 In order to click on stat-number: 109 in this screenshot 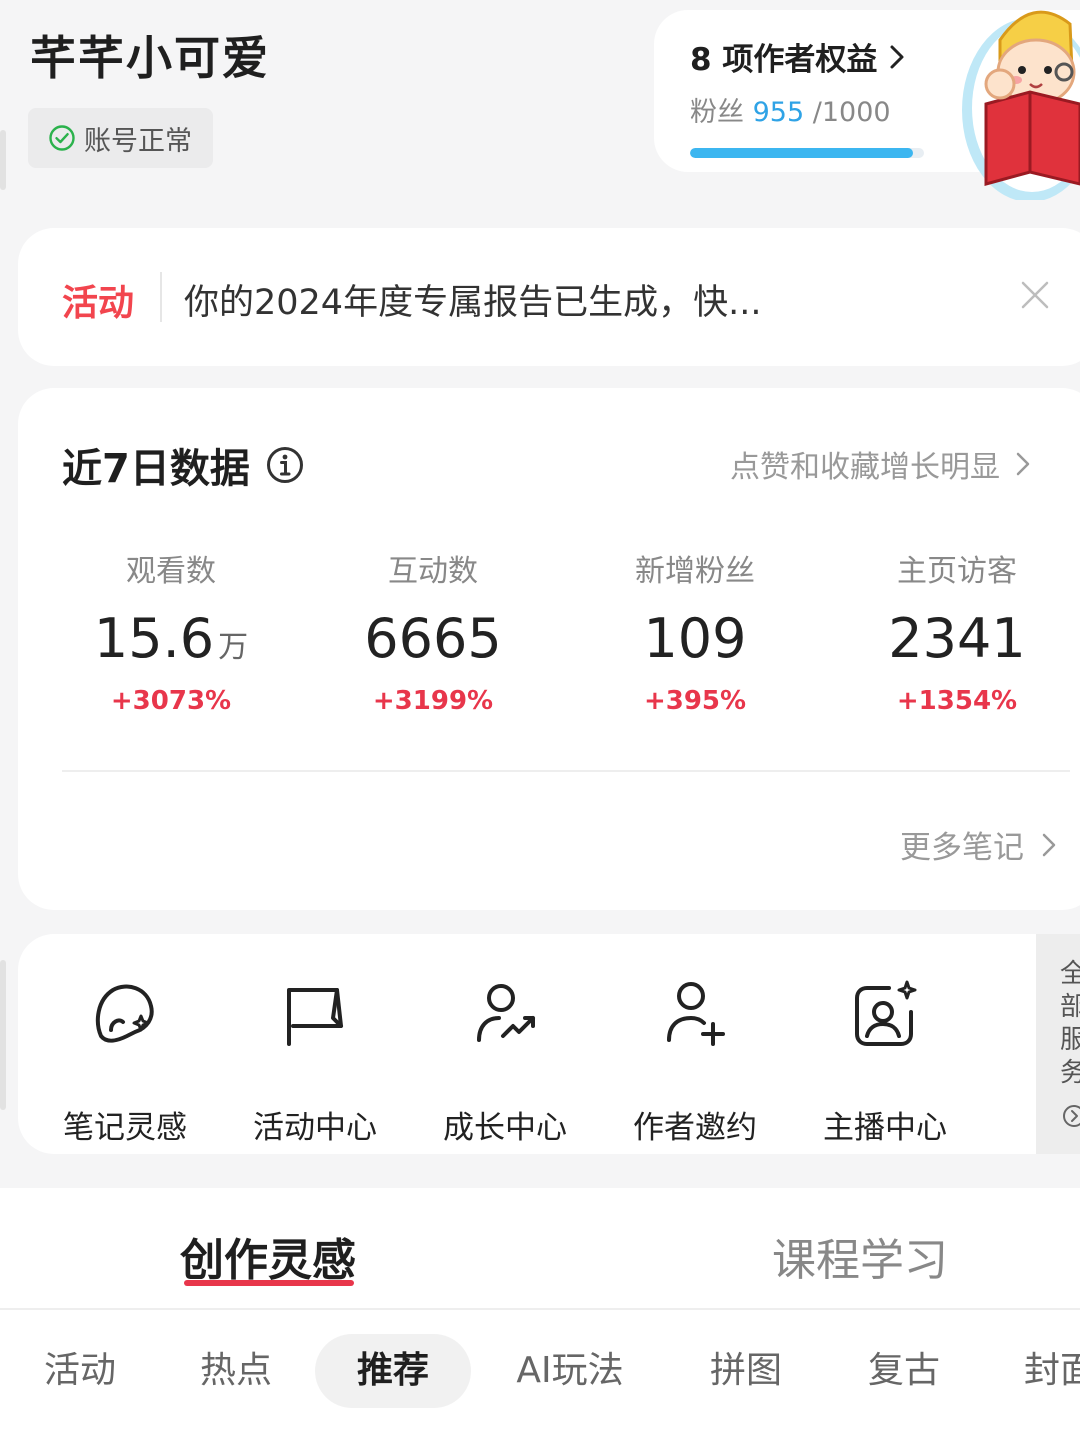, I will do `click(695, 638)`.